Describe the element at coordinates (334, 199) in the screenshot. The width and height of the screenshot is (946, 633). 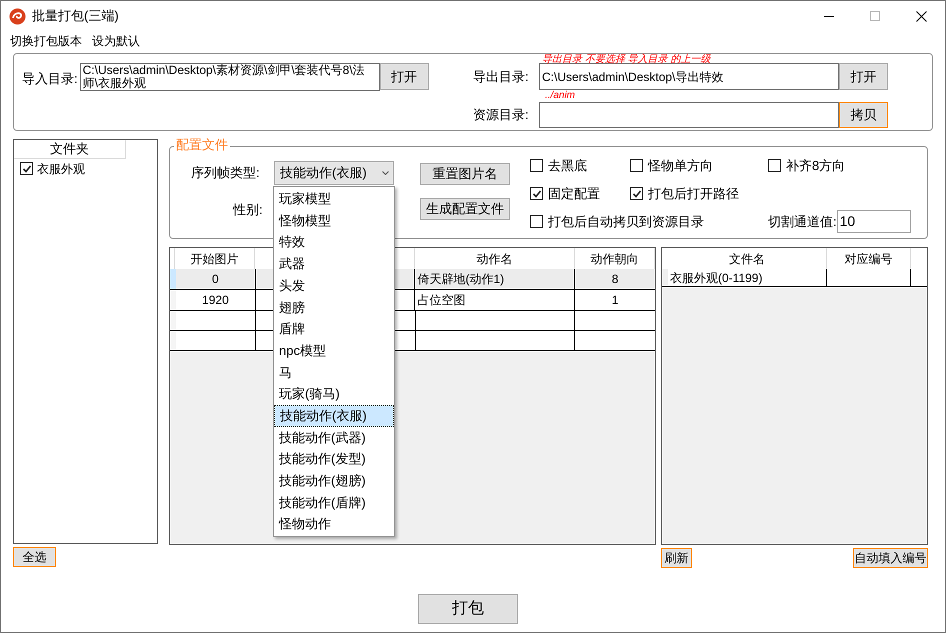
I see `dropdown-option: 玩家模型` at that location.